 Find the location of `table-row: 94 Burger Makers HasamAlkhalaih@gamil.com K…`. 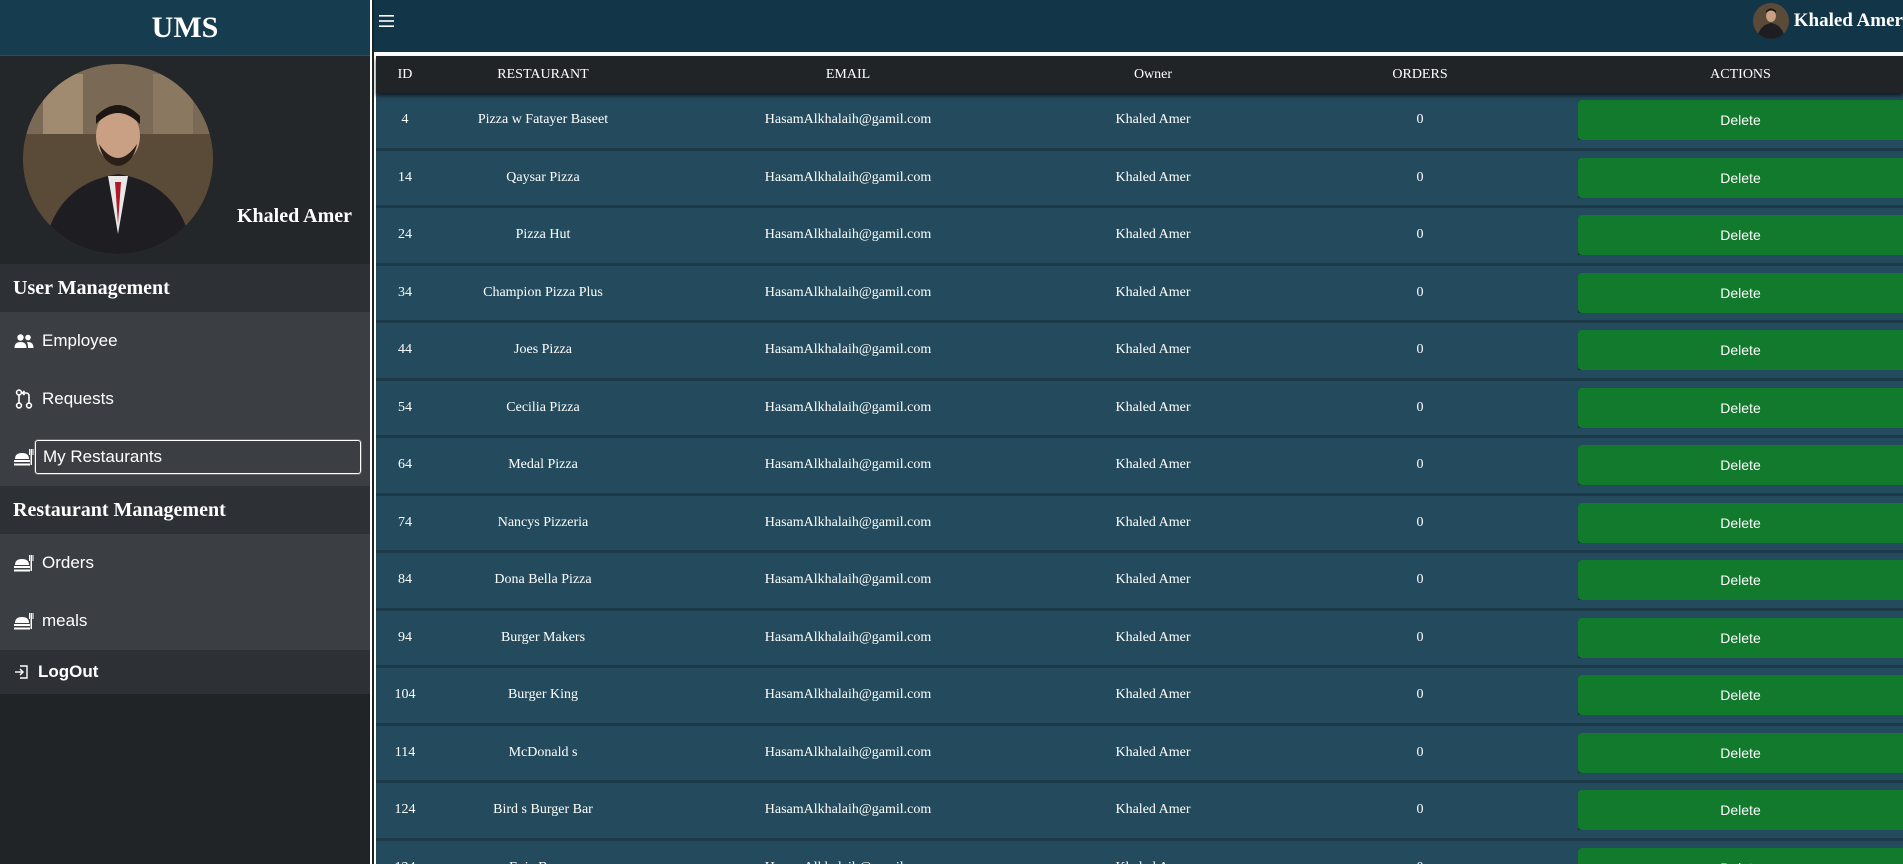

table-row: 94 Burger Makers HasamAlkhalaih@gamil.com K… is located at coordinates (1139, 639).